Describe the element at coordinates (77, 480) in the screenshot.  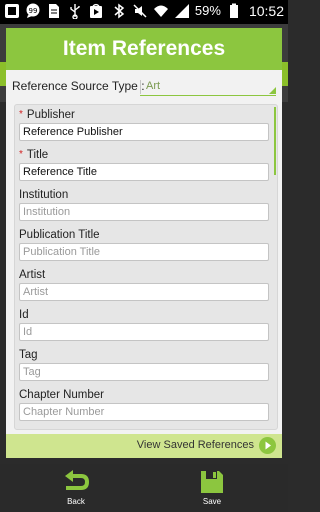
I see `back-arrow-icon` at that location.